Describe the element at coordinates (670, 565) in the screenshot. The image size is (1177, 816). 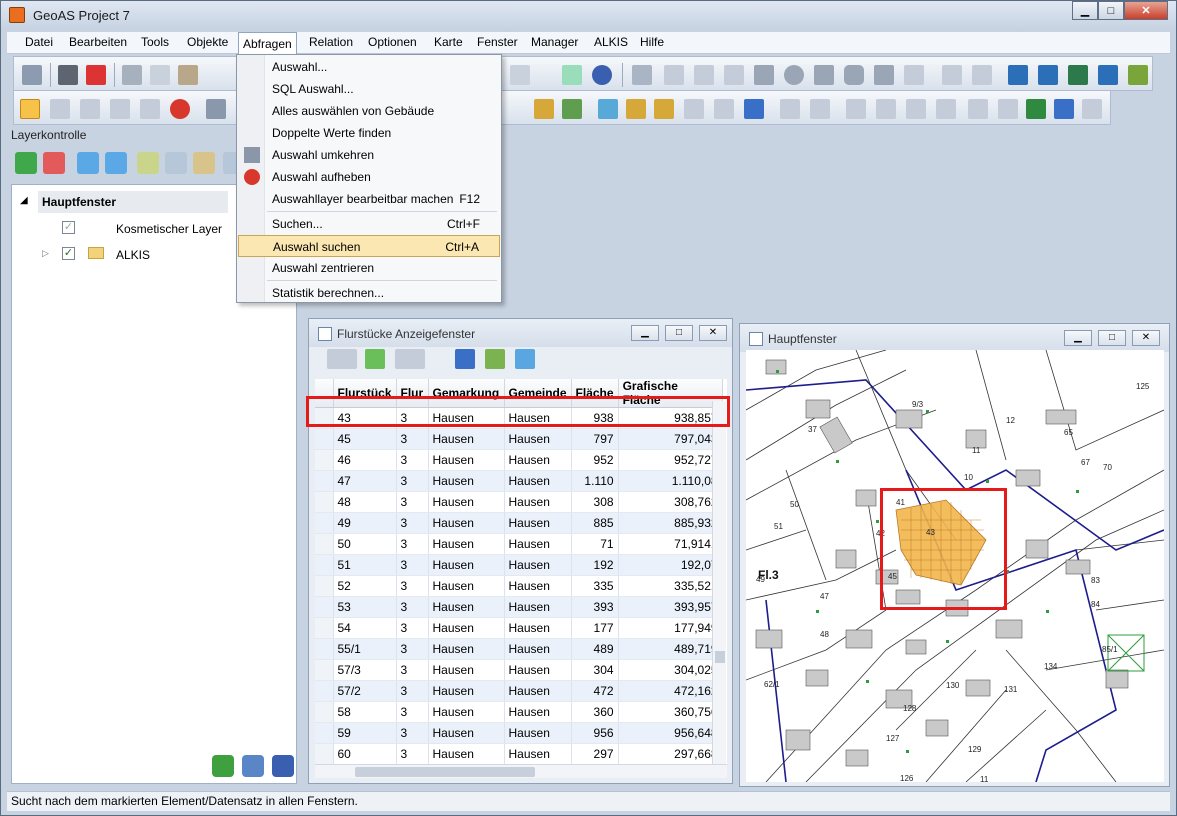
I see `table-cell: 192,07` at that location.